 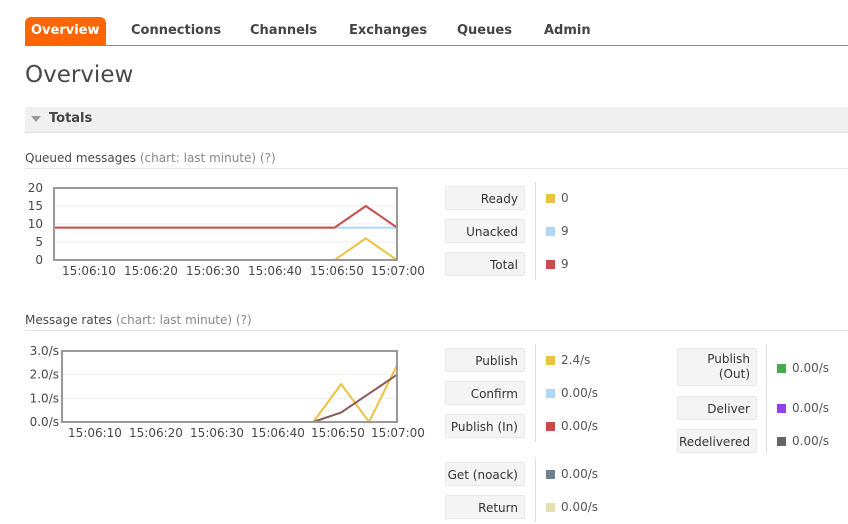 What do you see at coordinates (485, 264) in the screenshot?
I see `total-label: Total` at bounding box center [485, 264].